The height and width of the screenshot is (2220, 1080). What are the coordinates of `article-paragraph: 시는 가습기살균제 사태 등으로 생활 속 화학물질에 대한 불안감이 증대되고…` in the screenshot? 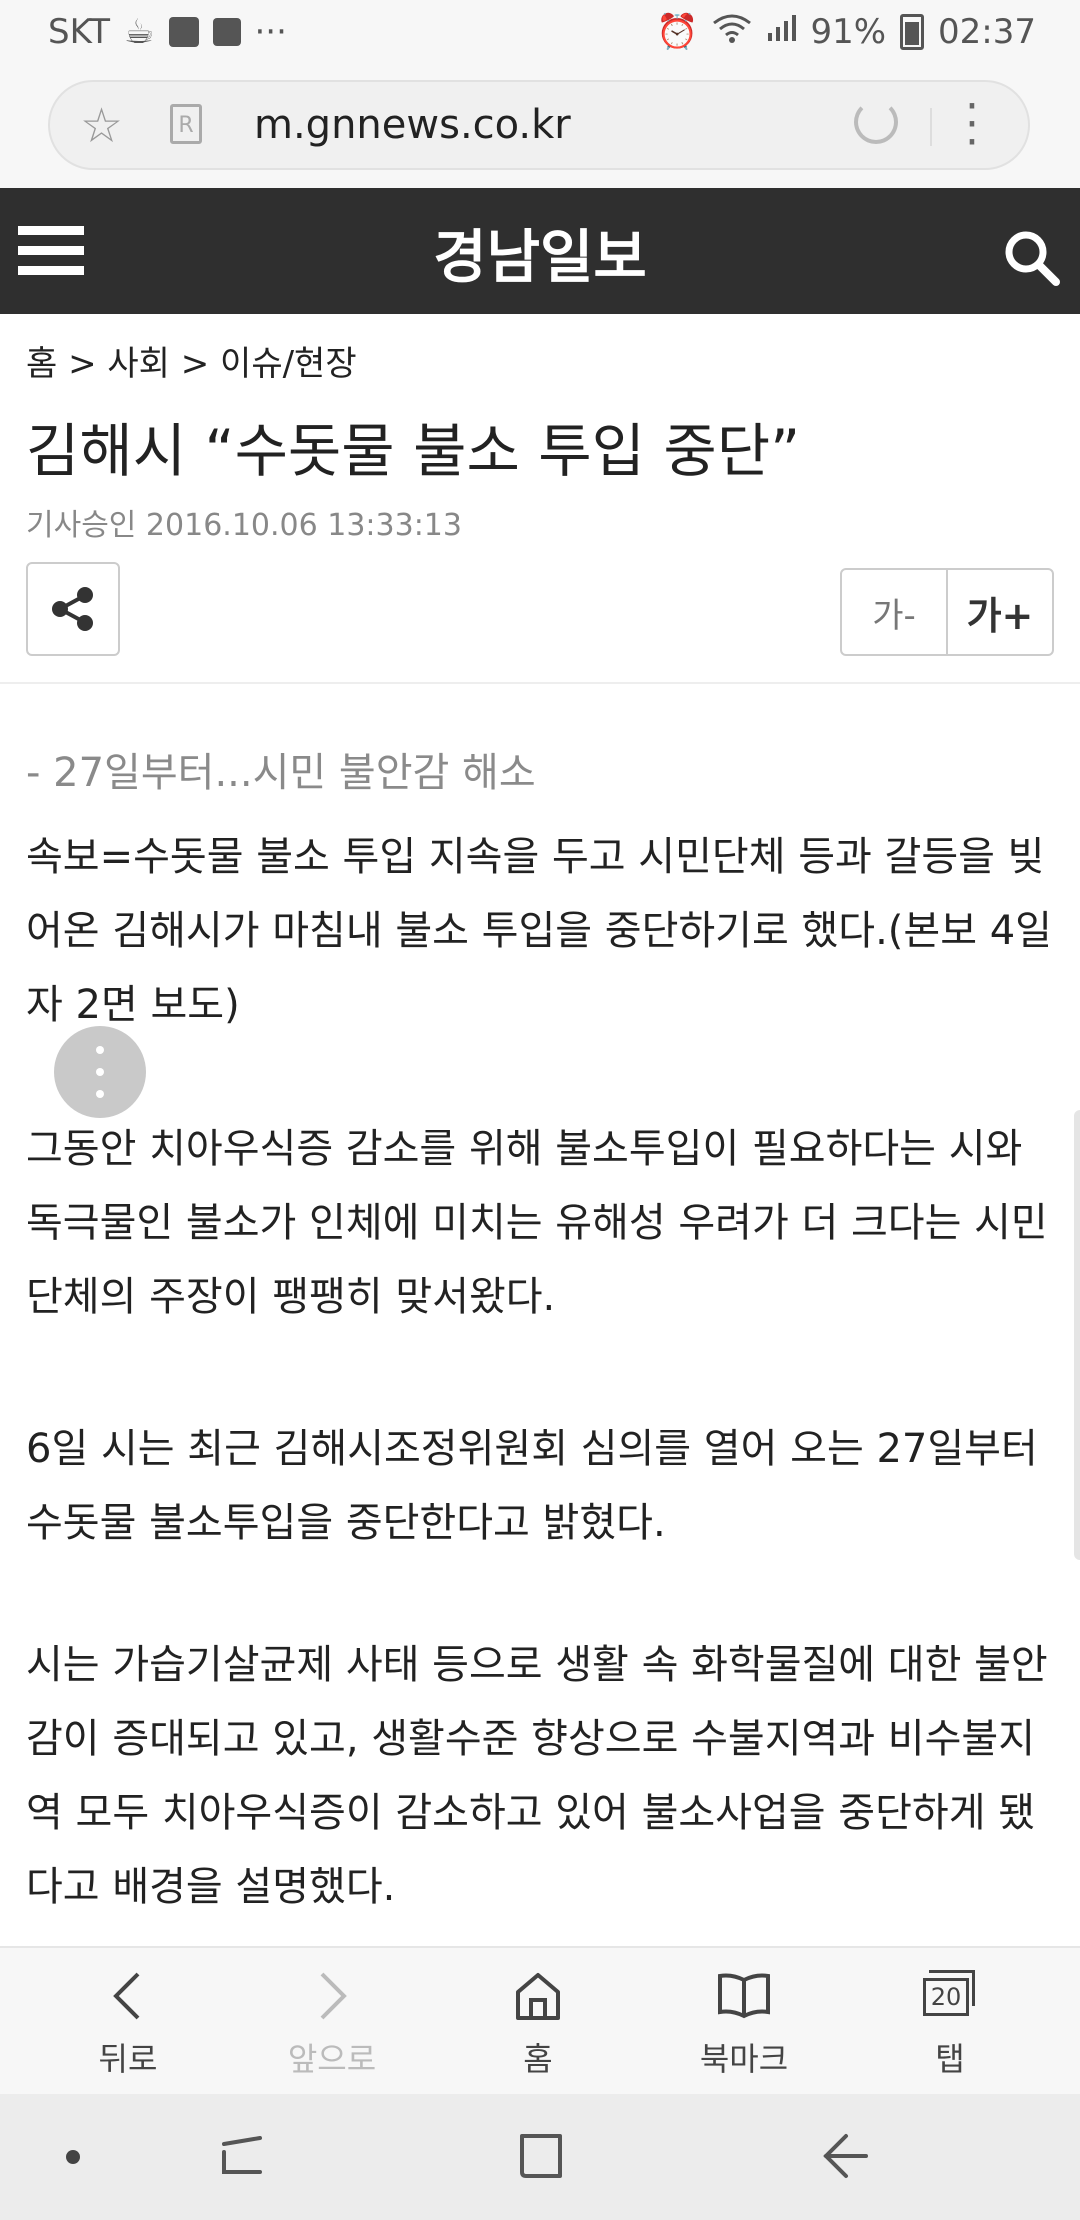 It's located at (537, 1776).